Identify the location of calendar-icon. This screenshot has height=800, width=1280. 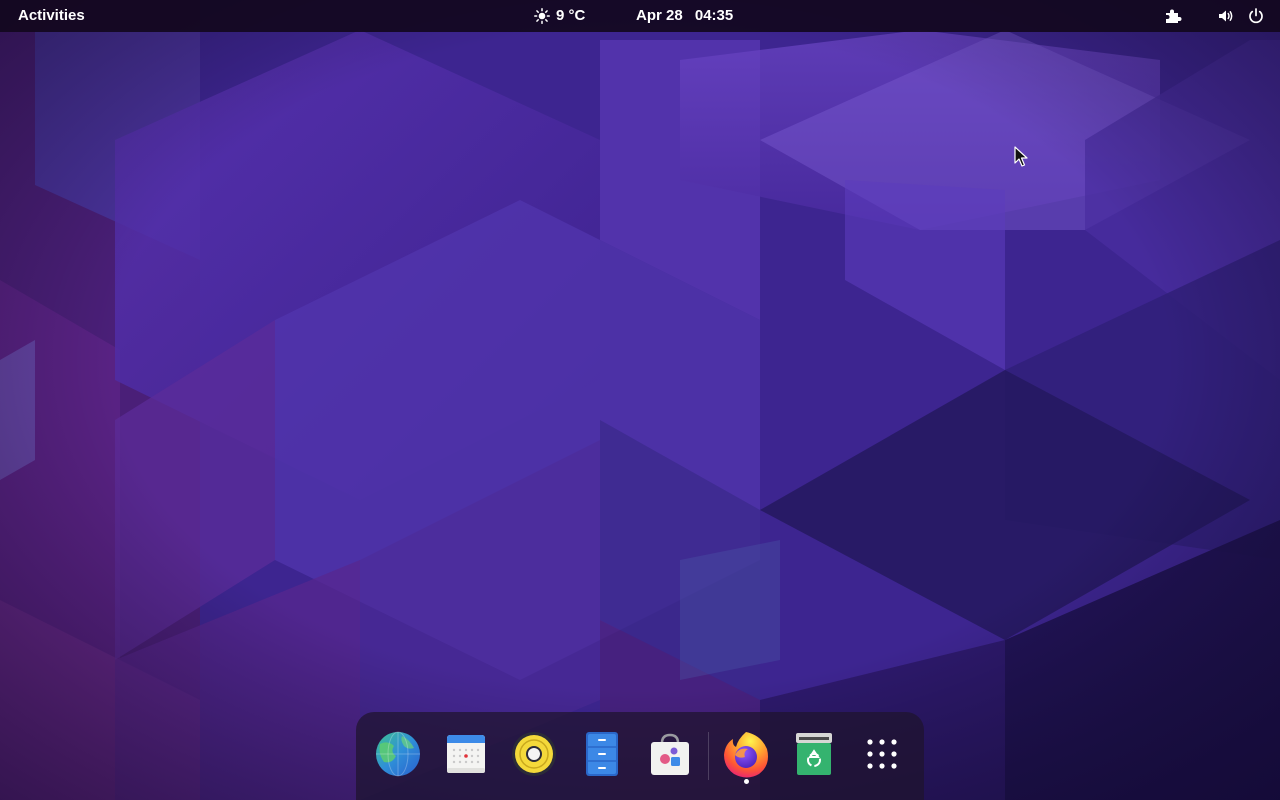
(466, 756).